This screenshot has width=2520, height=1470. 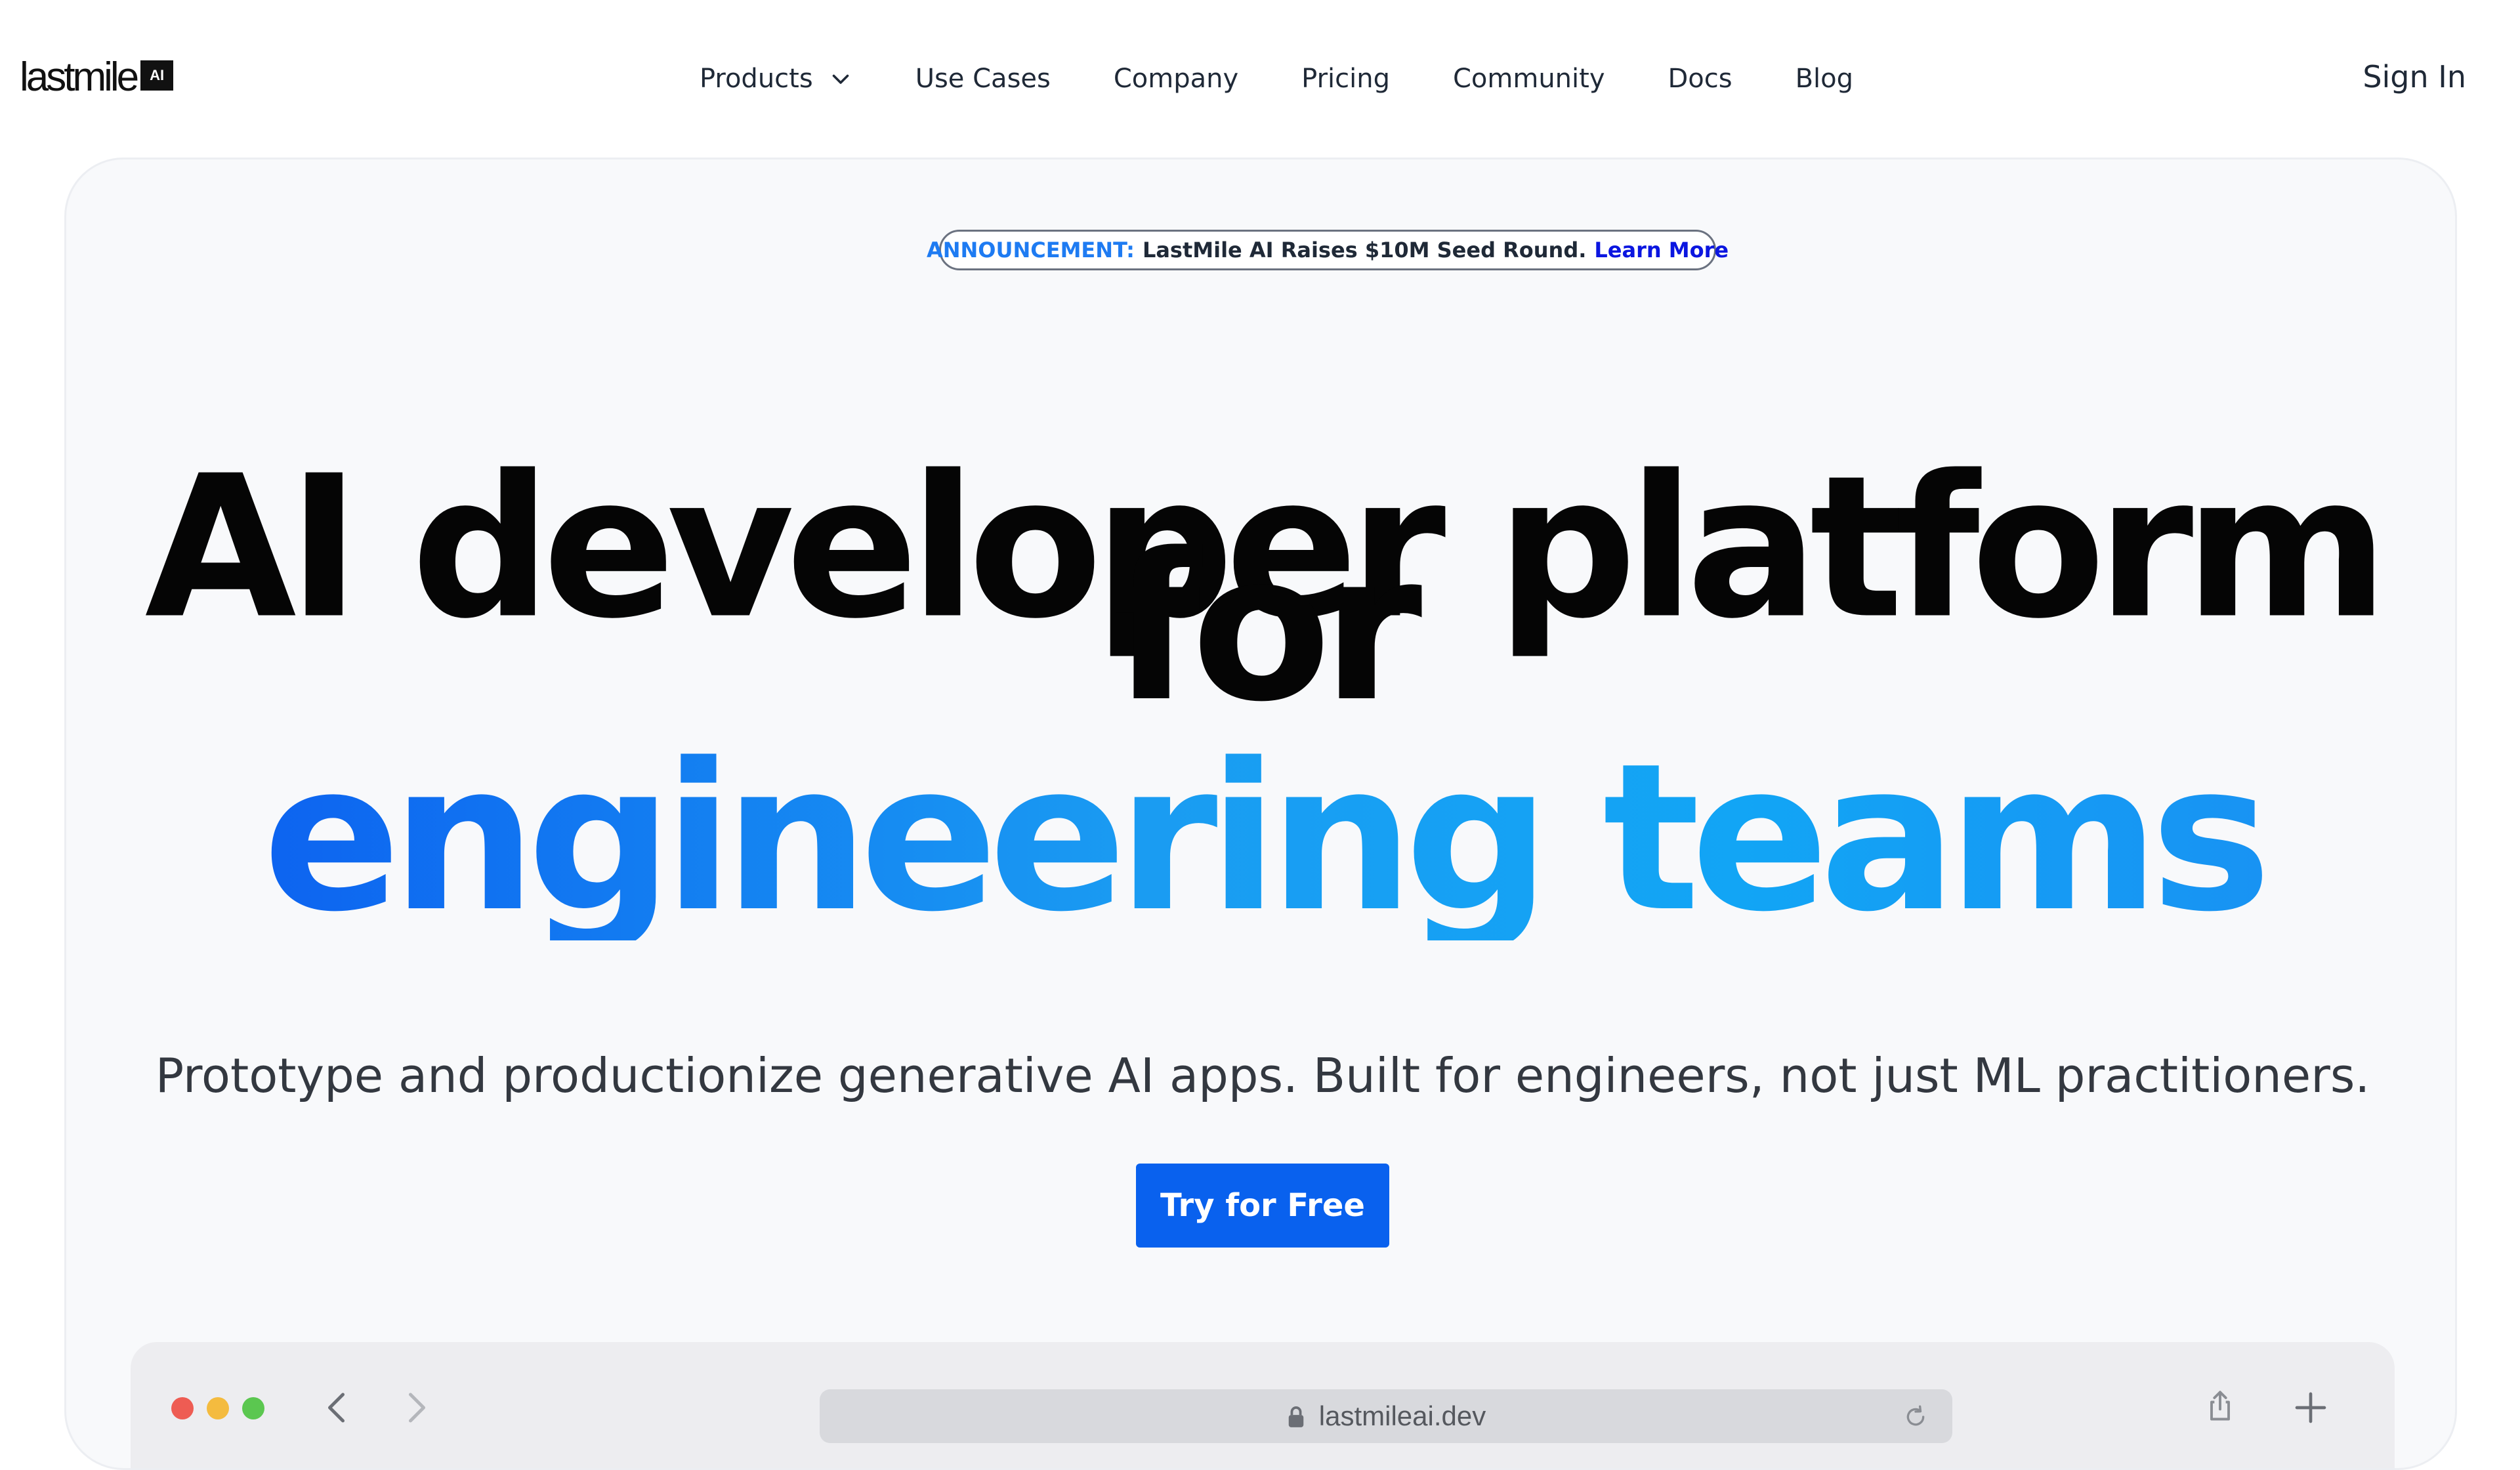 I want to click on nav-item-pricing: Pricing, so click(x=1345, y=79).